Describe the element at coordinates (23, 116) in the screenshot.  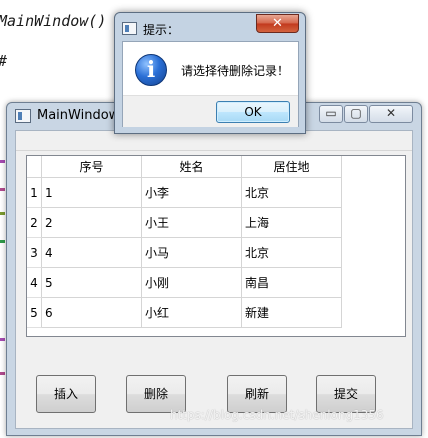
I see `window-app-icon` at that location.